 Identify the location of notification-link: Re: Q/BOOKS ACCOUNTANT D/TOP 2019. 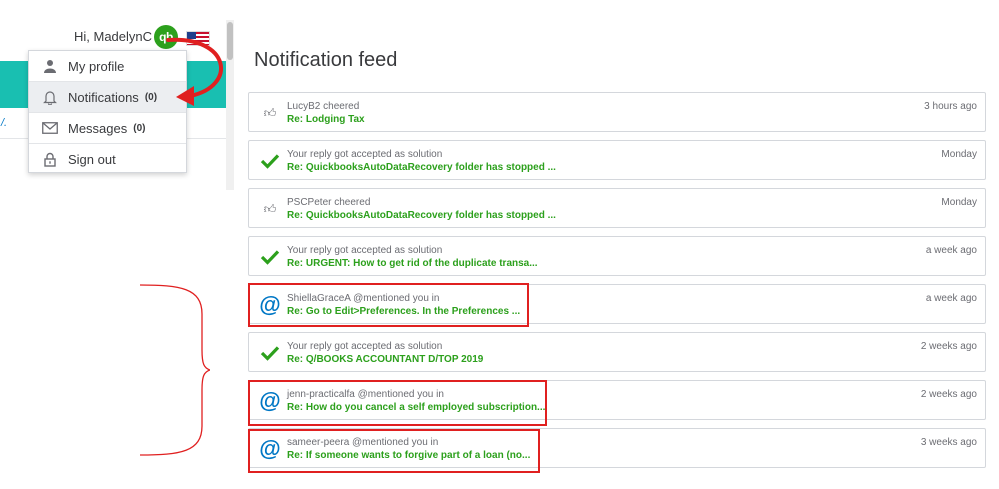
(385, 359).